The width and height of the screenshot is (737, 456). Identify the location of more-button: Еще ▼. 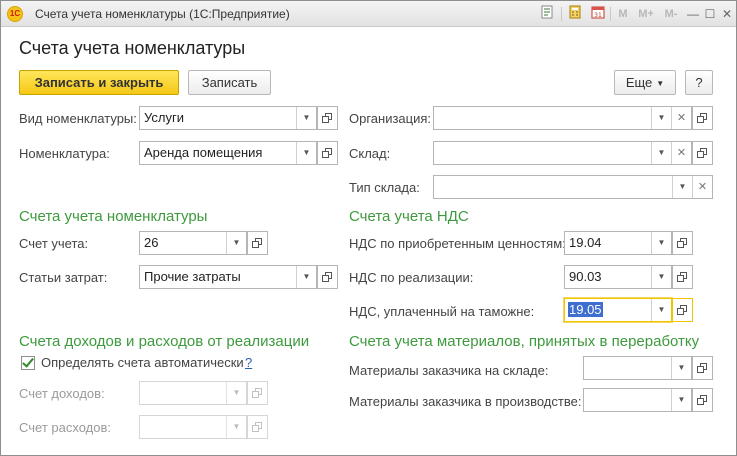
(645, 82).